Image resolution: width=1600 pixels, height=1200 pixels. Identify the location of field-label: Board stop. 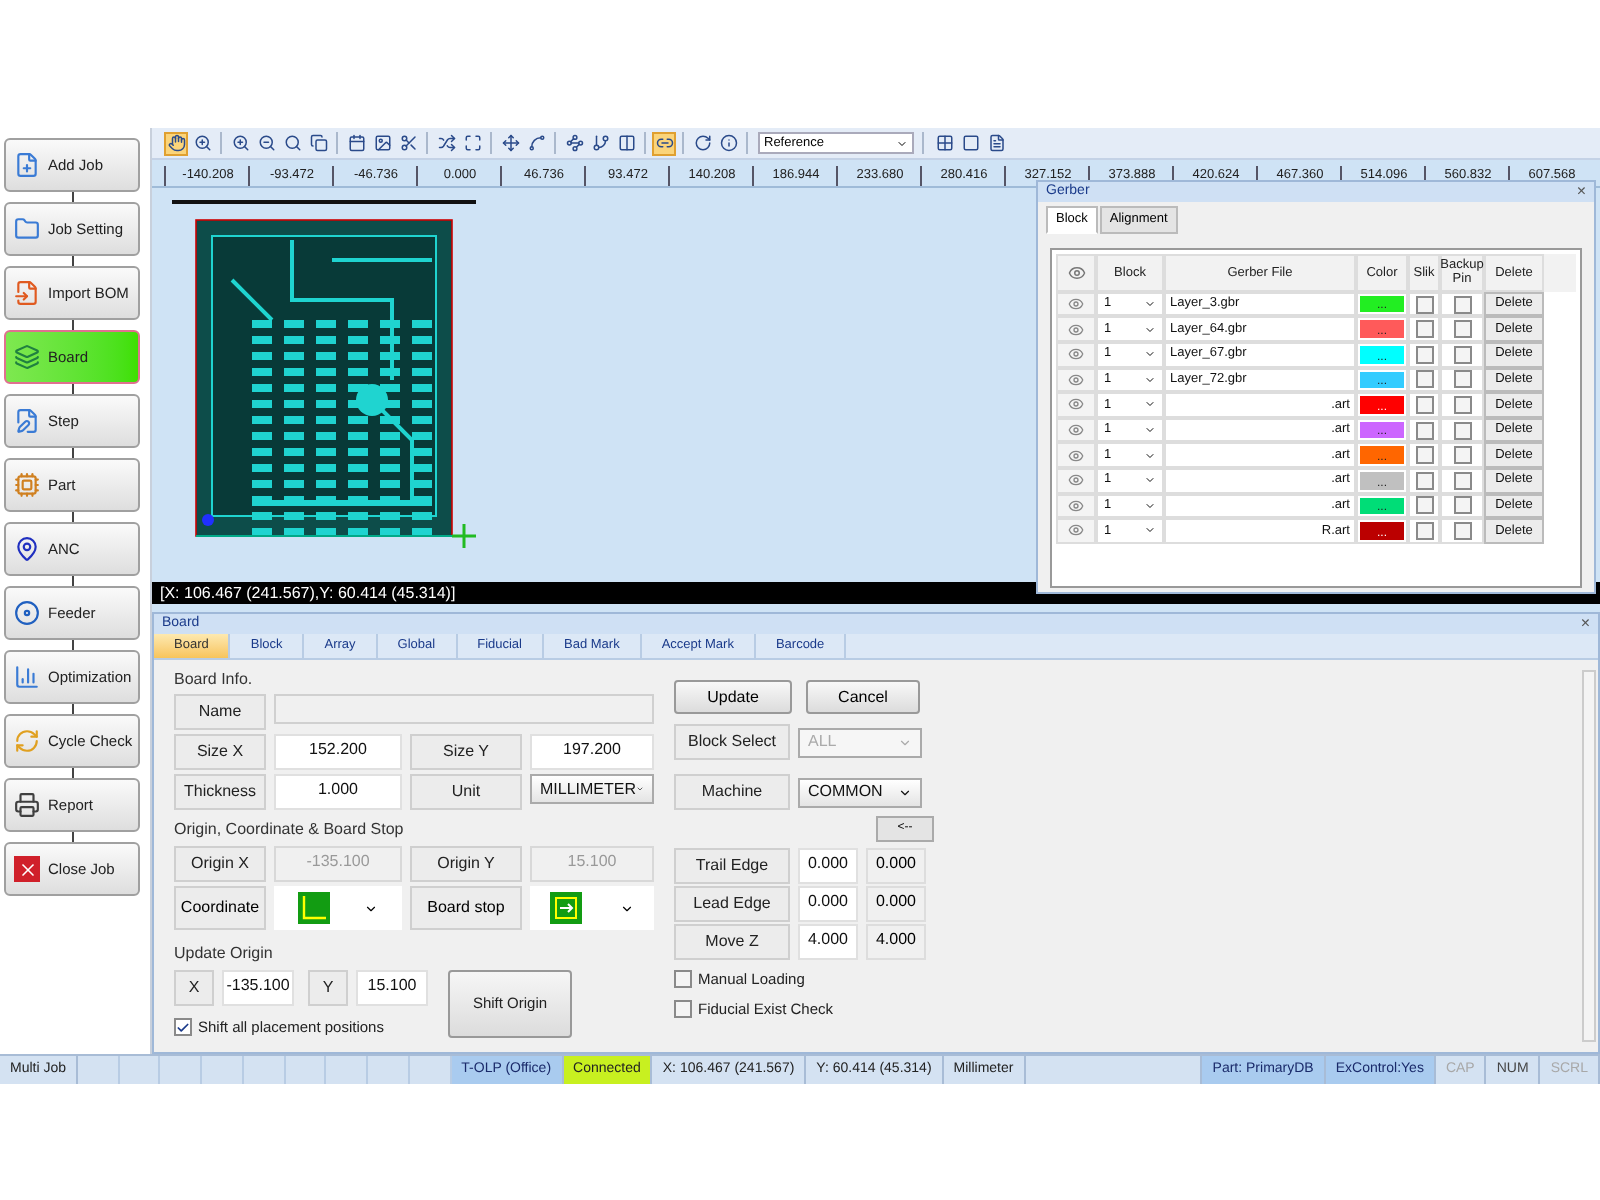
(466, 908).